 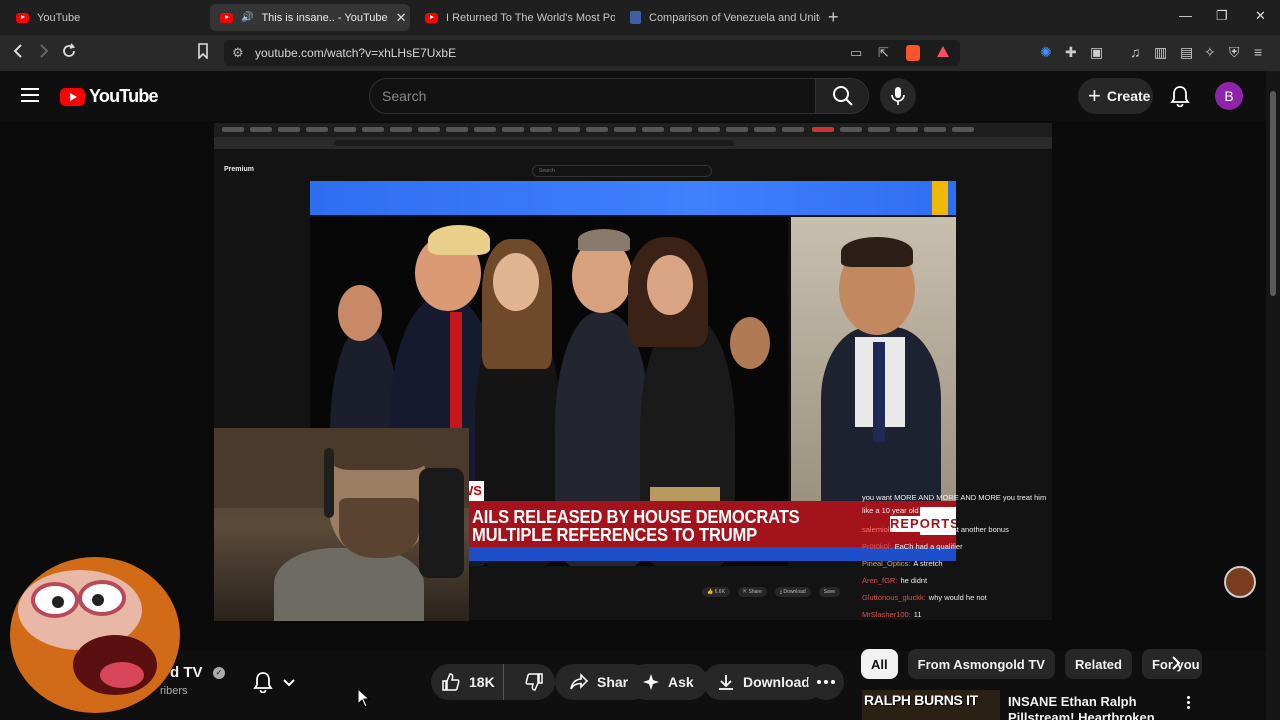 I want to click on tab-close-icon: ✕, so click(x=401, y=18).